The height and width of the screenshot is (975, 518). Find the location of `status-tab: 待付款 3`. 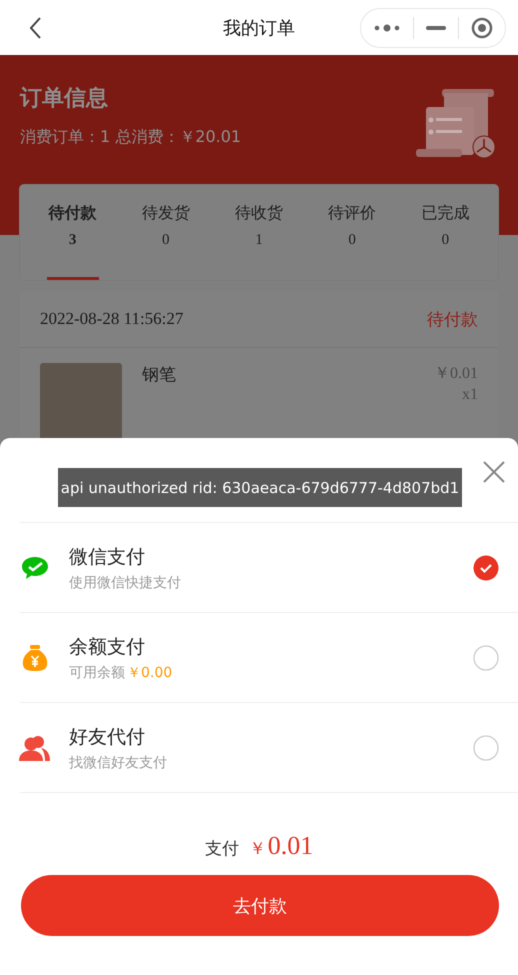

status-tab: 待付款 3 is located at coordinates (72, 232).